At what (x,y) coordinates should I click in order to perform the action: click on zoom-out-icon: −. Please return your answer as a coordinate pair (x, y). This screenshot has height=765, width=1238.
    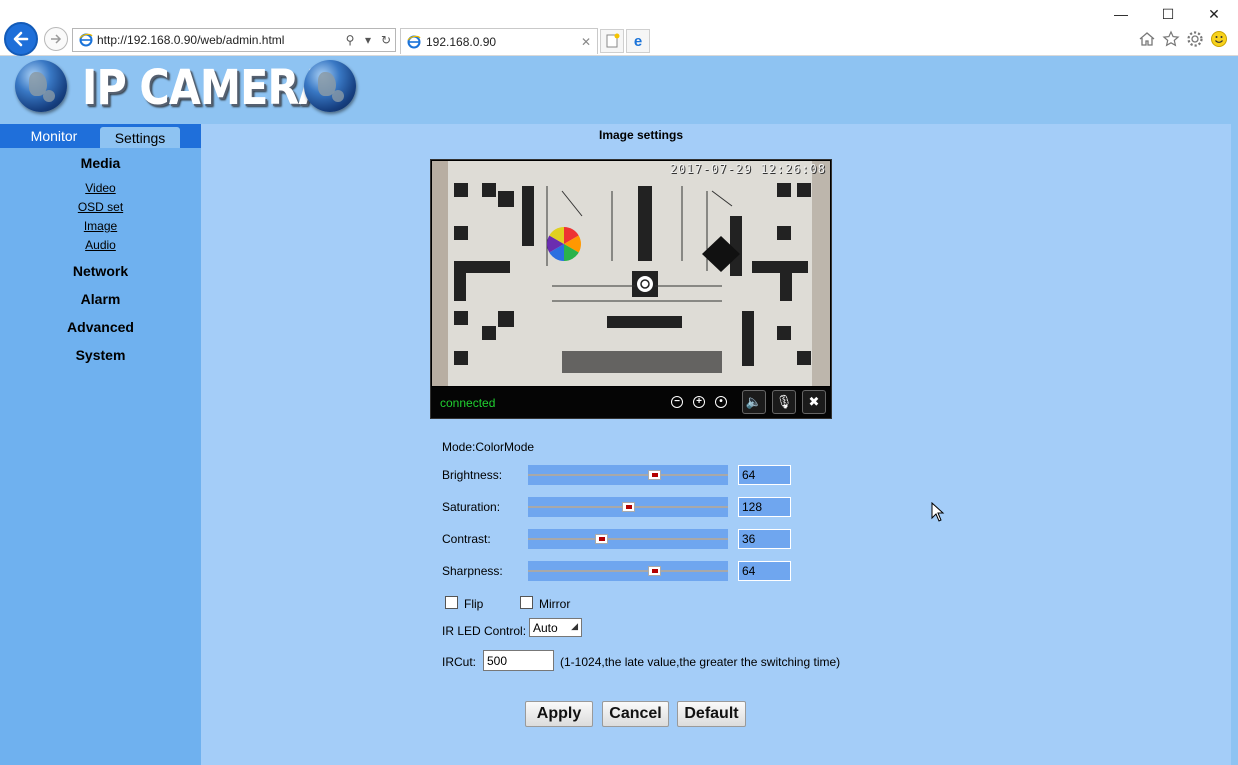
    Looking at the image, I should click on (677, 402).